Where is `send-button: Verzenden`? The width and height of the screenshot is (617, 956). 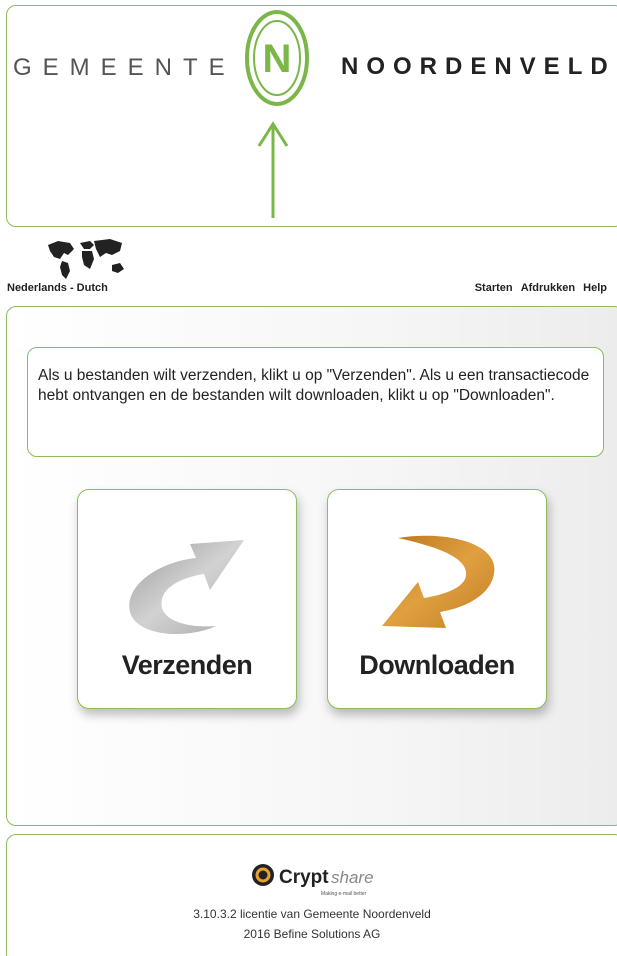 send-button: Verzenden is located at coordinates (187, 599).